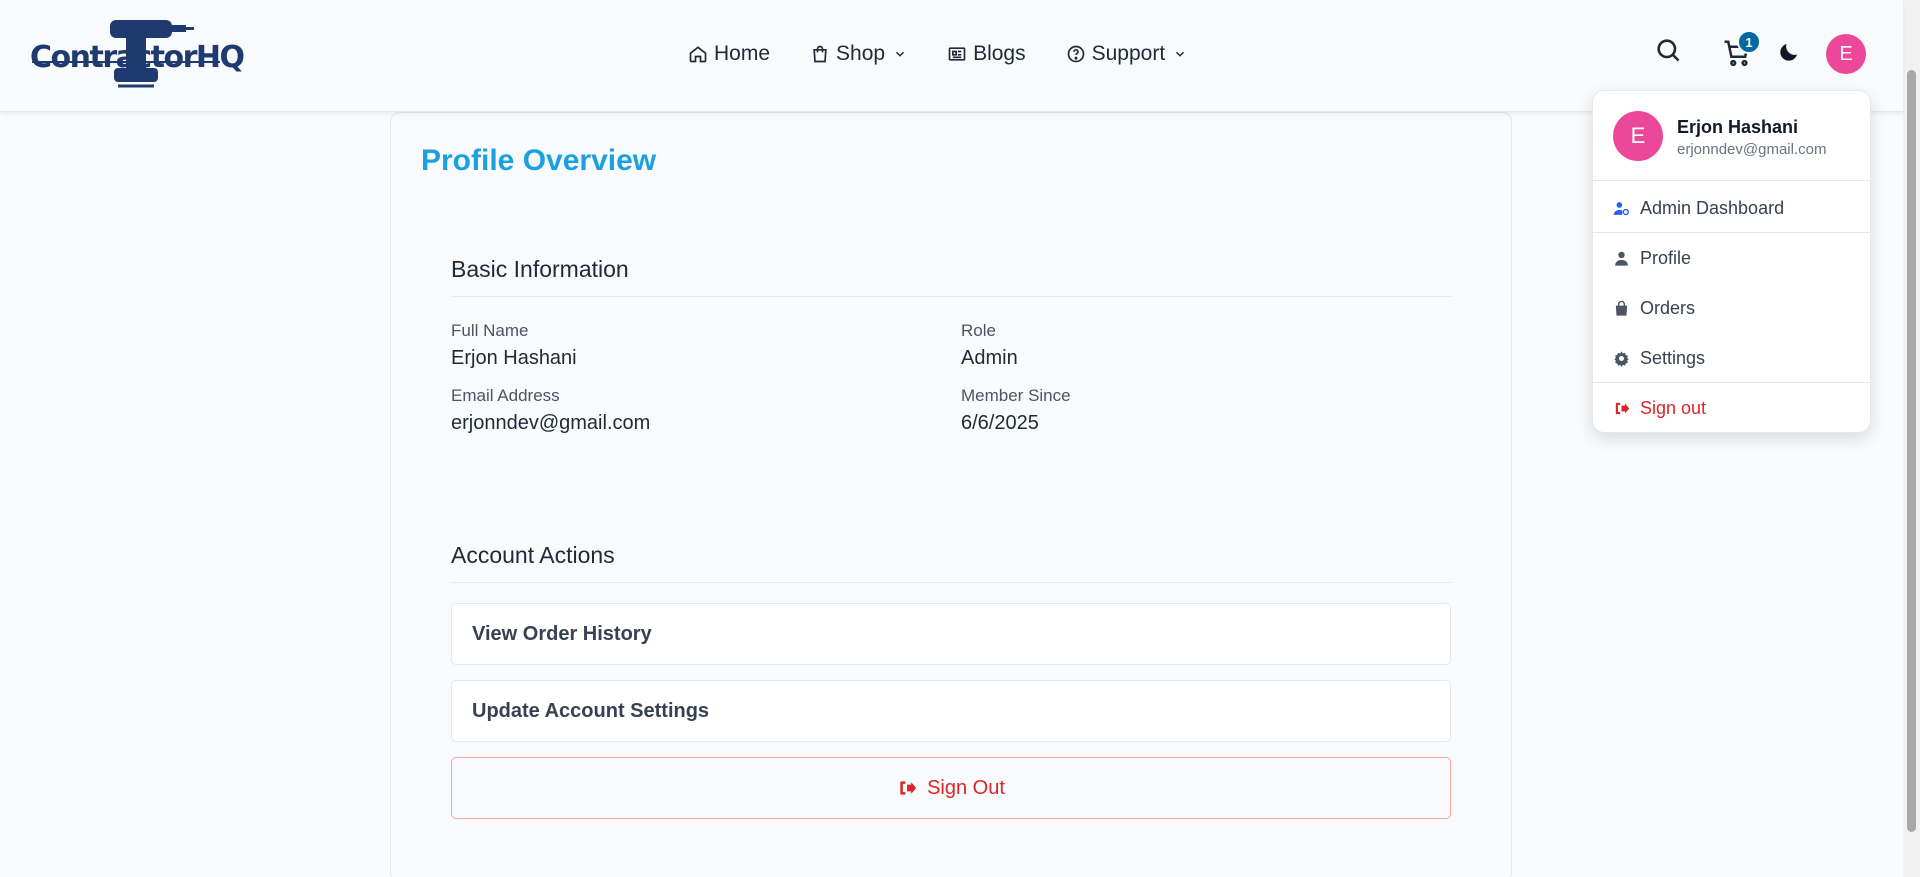  I want to click on menu-item-orders: Orders, so click(1731, 308).